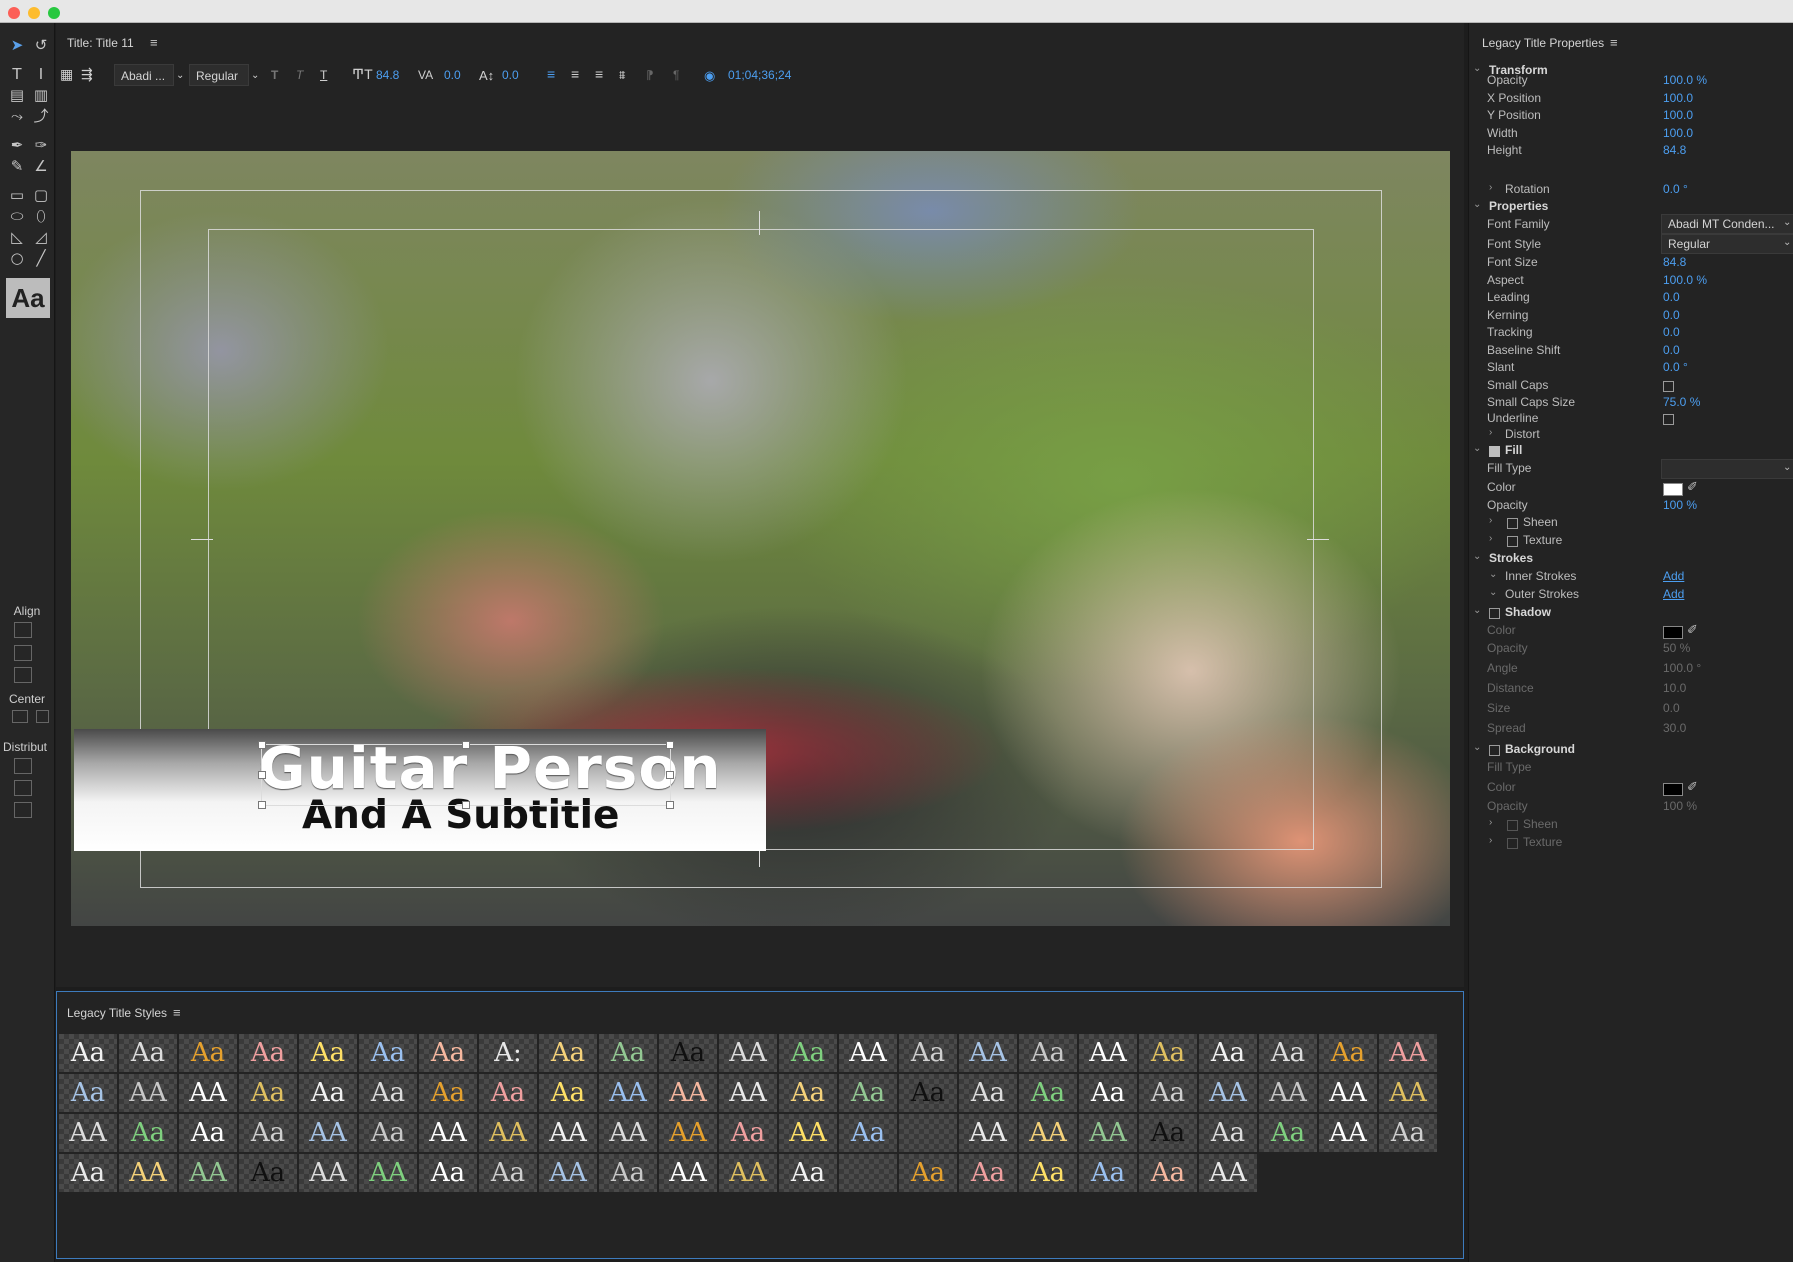 The image size is (1793, 1262). Describe the element at coordinates (17, 216) in the screenshot. I see `clipped-corner-tool-icon: ⬭` at that location.